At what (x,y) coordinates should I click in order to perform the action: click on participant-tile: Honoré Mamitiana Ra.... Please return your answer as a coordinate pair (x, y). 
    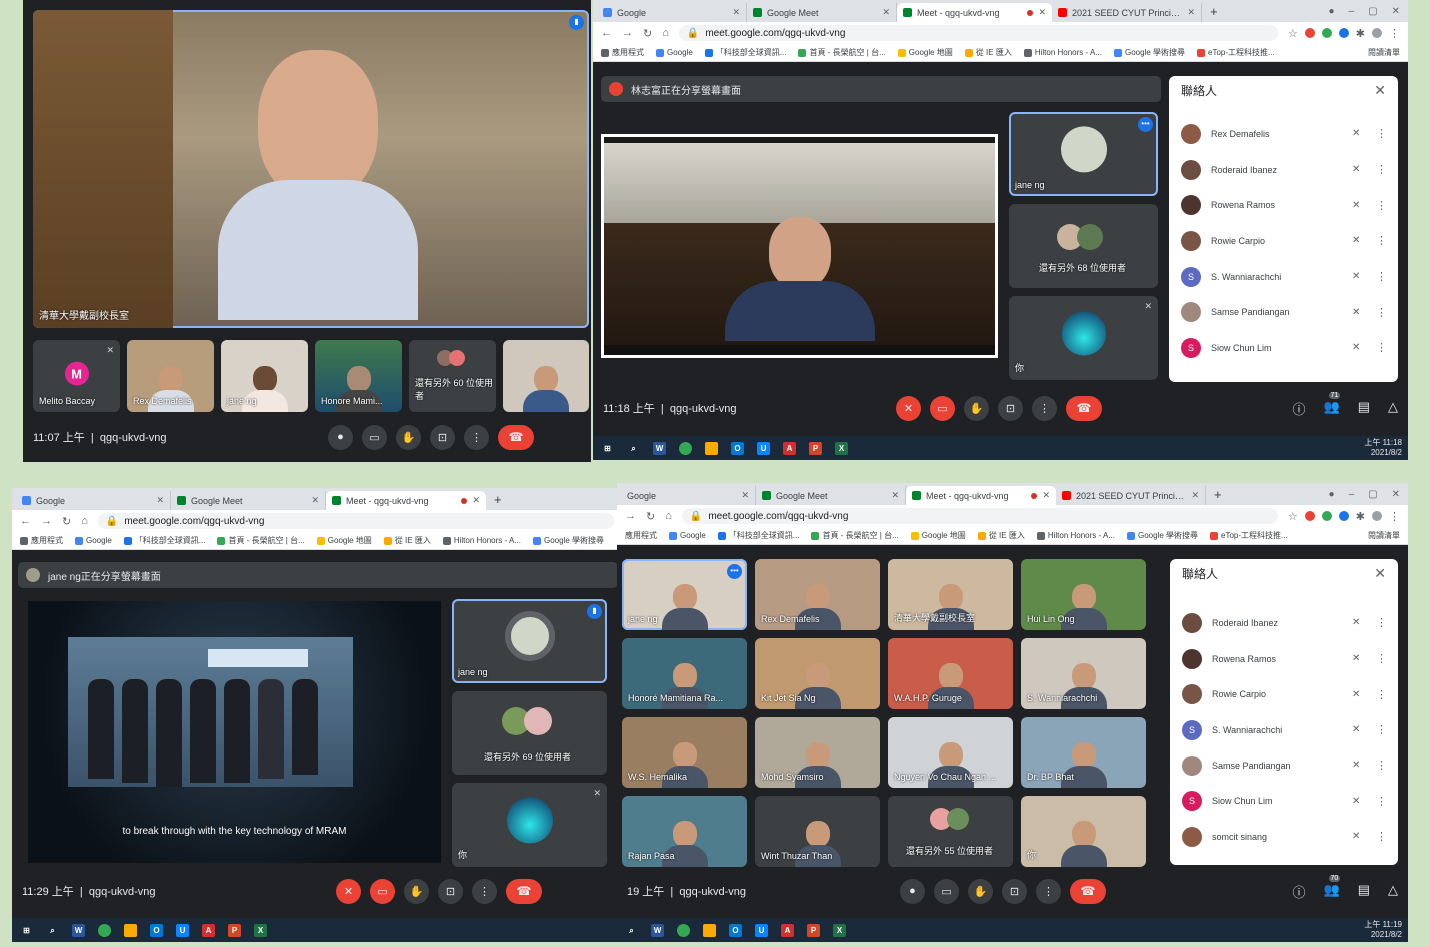
    Looking at the image, I should click on (684, 673).